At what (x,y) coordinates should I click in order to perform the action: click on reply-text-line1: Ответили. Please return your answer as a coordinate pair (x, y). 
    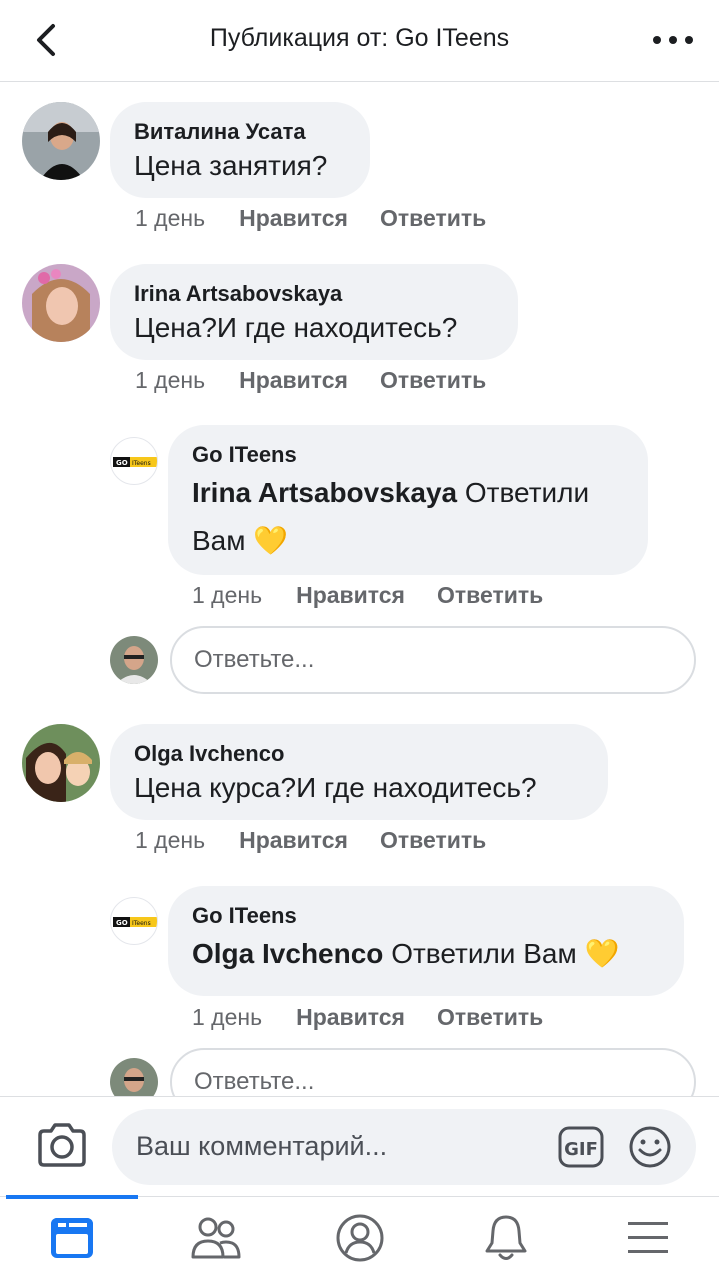
    Looking at the image, I should click on (527, 492).